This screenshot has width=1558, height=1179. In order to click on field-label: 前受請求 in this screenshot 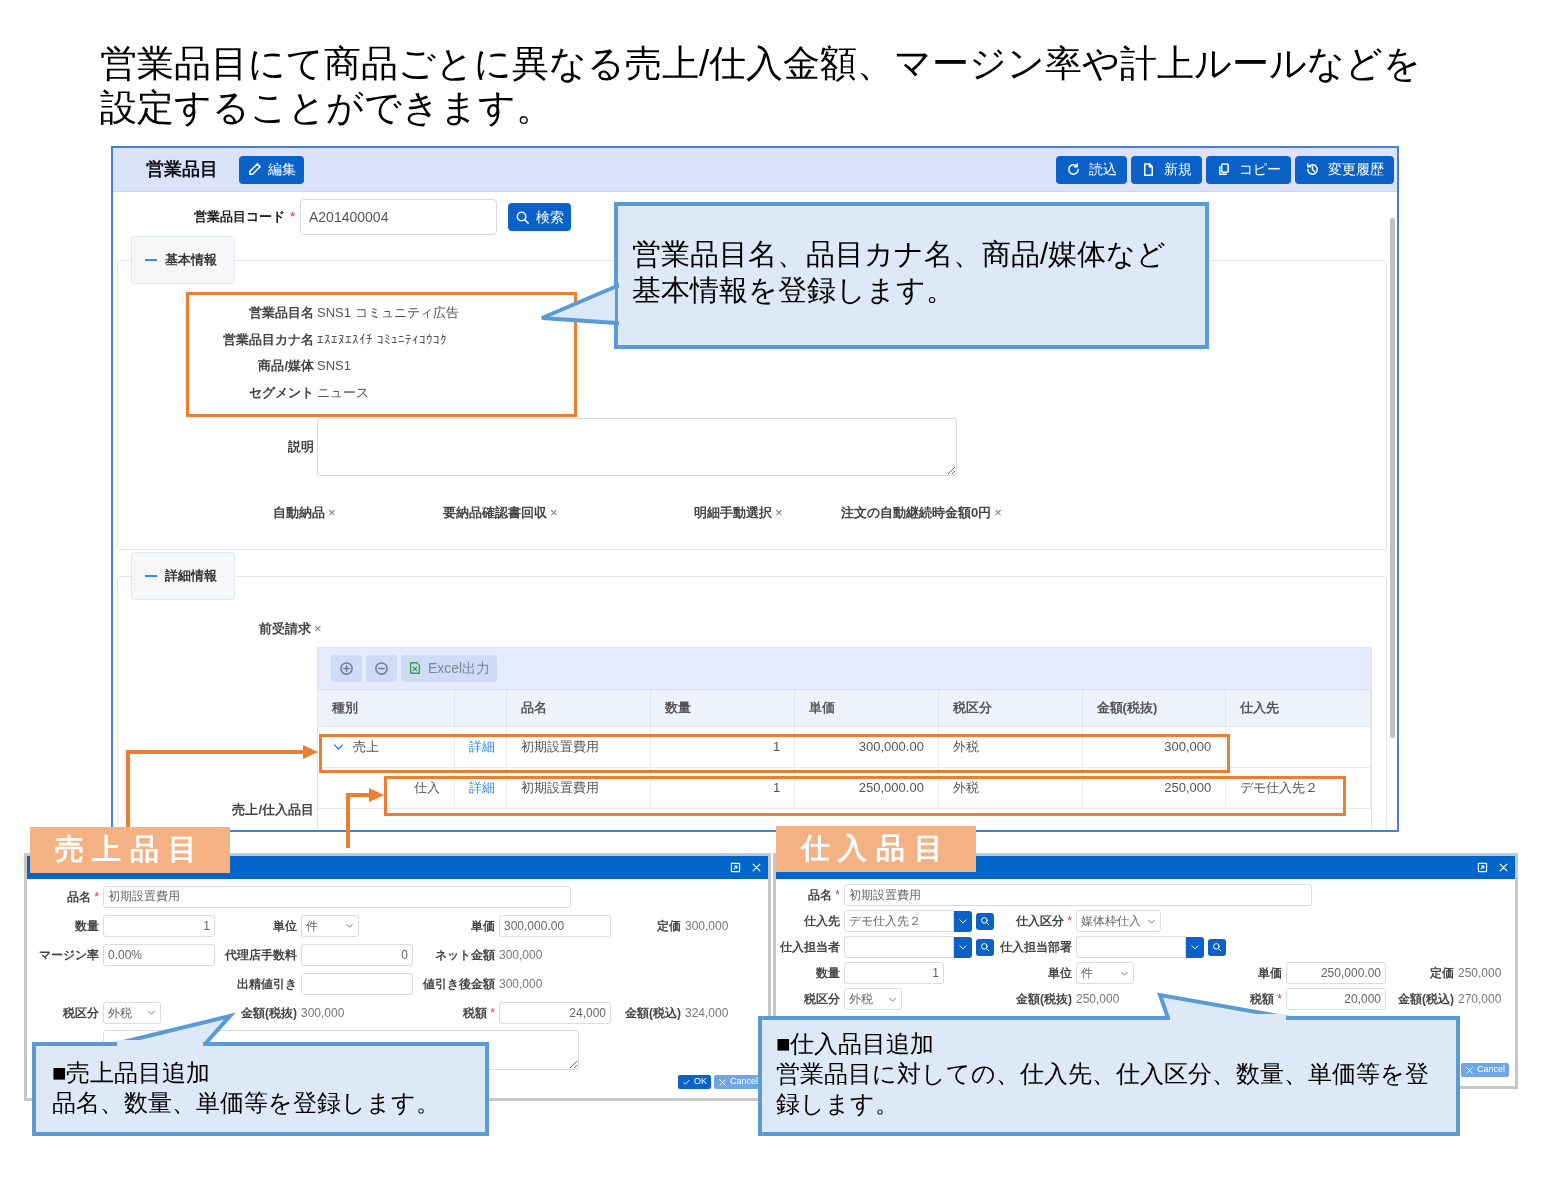, I will do `click(285, 629)`.